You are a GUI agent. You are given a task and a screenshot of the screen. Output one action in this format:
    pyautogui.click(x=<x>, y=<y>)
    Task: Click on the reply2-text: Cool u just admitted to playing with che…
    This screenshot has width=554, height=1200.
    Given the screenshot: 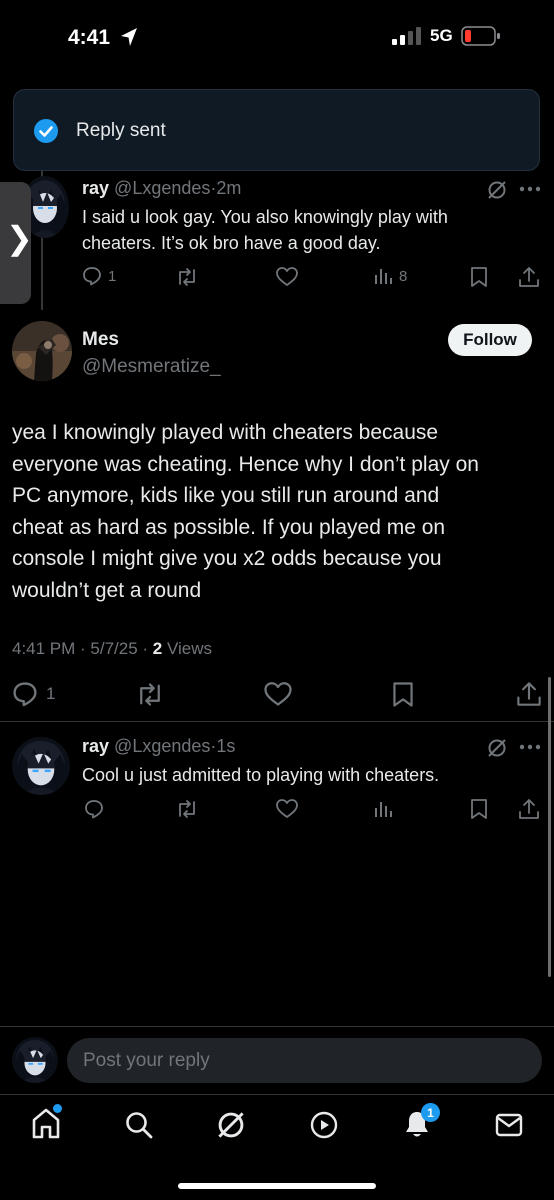 What is the action you would take?
    pyautogui.click(x=261, y=775)
    